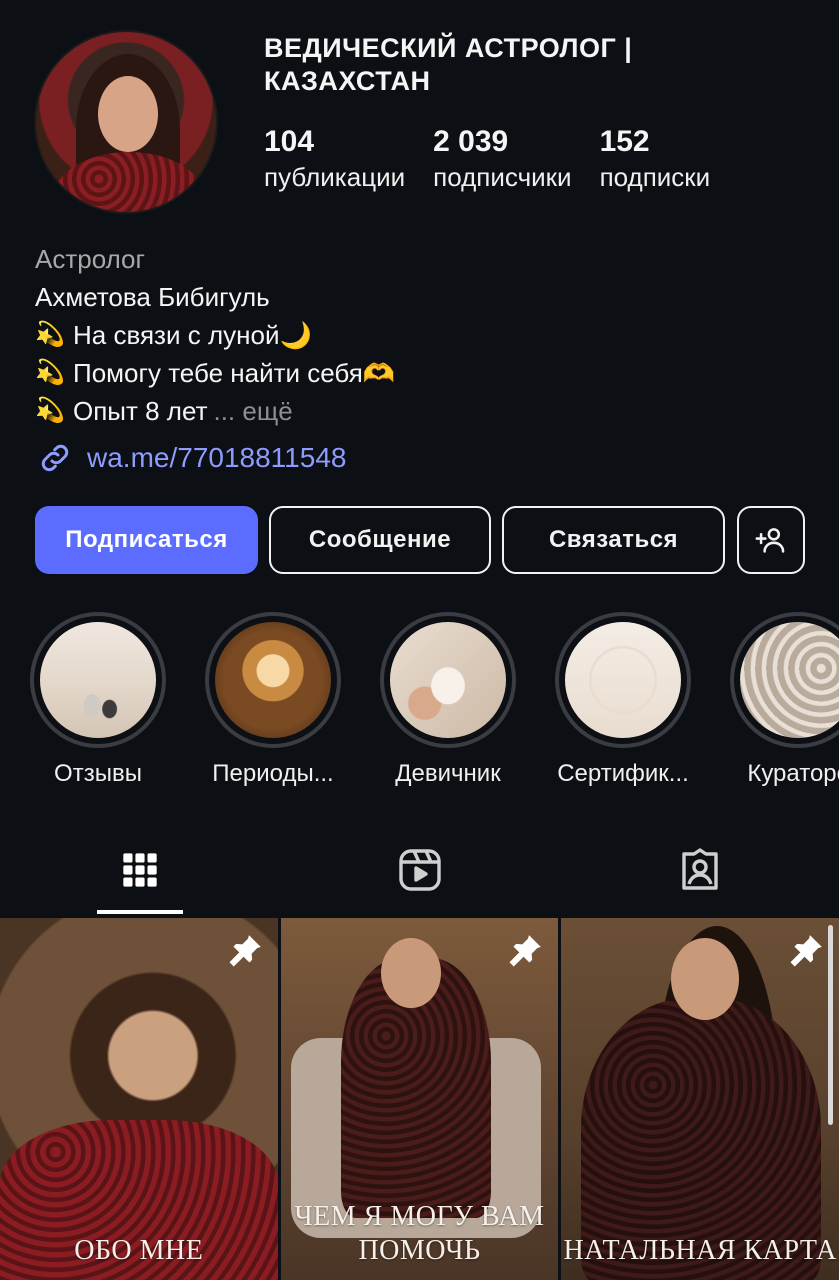 This screenshot has width=839, height=1280. I want to click on cup-icon, so click(448, 680).